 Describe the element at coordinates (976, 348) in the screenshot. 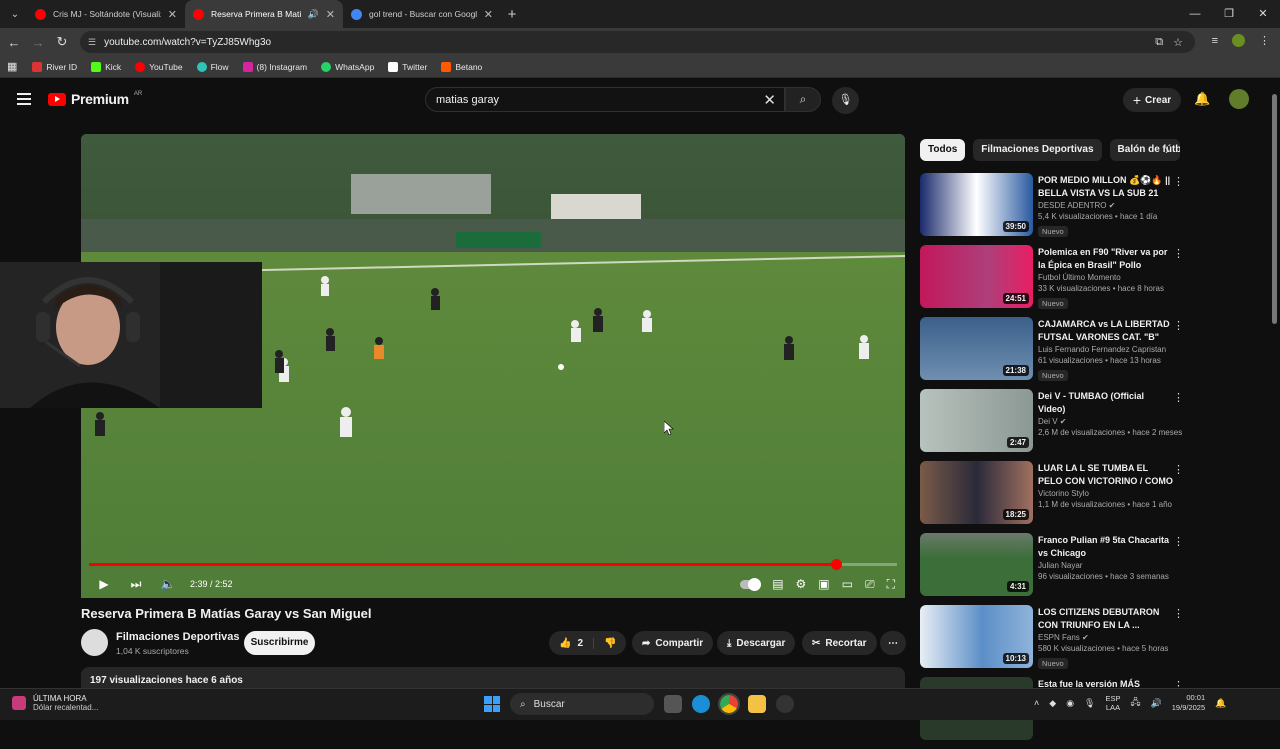

I see `thumbnail: 21:38` at that location.